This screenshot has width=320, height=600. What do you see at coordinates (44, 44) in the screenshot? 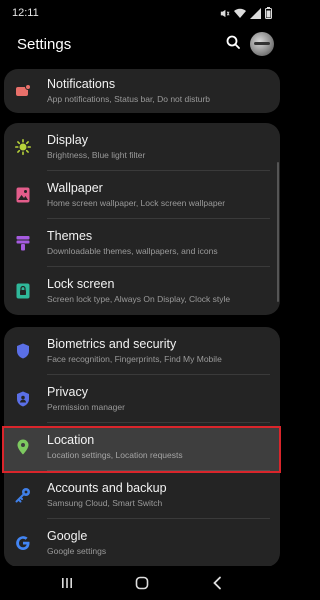
I see `page-title: Settings` at bounding box center [44, 44].